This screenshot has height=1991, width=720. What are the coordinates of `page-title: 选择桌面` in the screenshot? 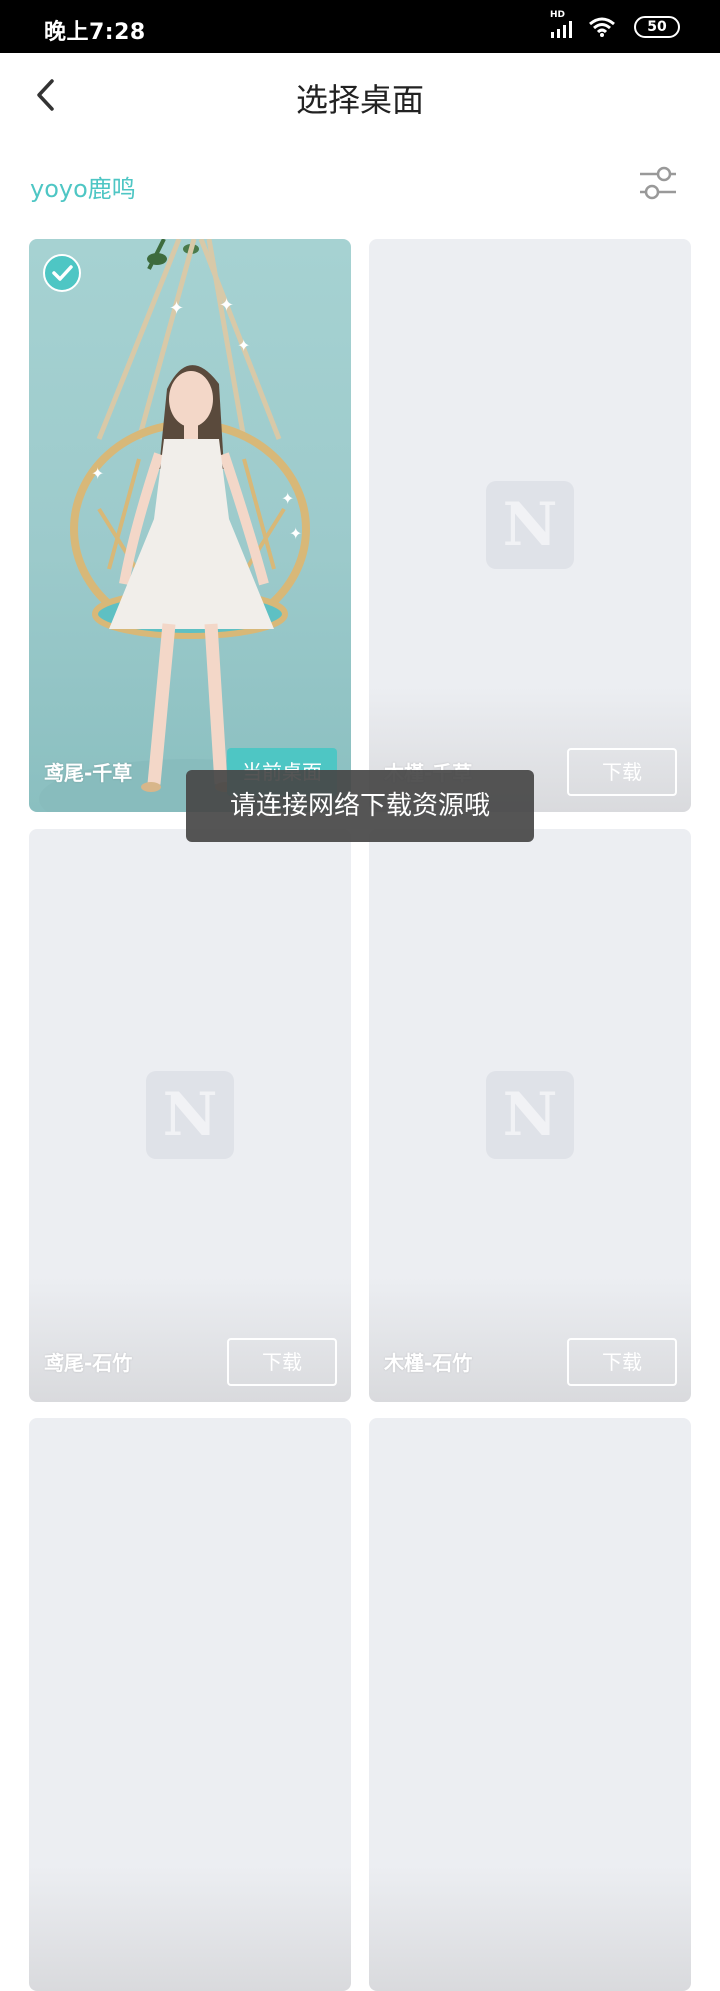 It's located at (359, 100).